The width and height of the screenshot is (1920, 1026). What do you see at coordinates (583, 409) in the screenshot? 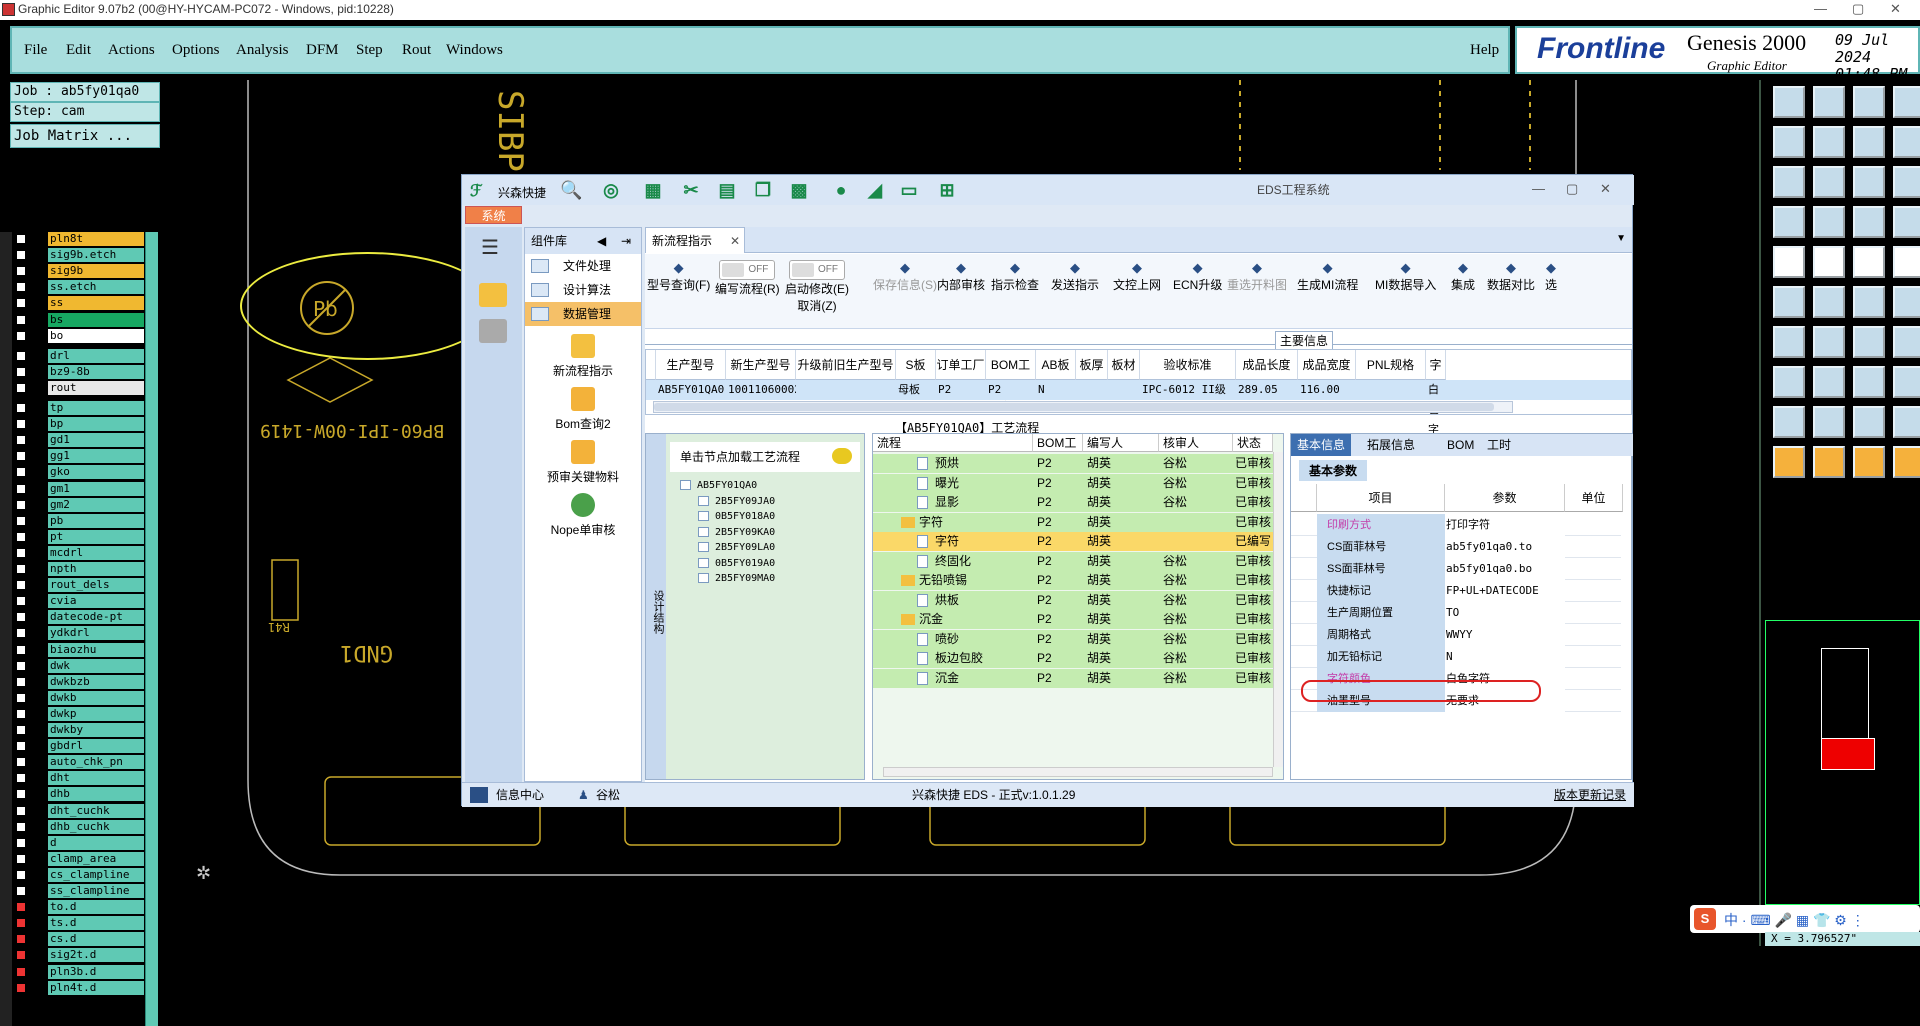
I see `bigitem-bom: Bom查询2` at bounding box center [583, 409].